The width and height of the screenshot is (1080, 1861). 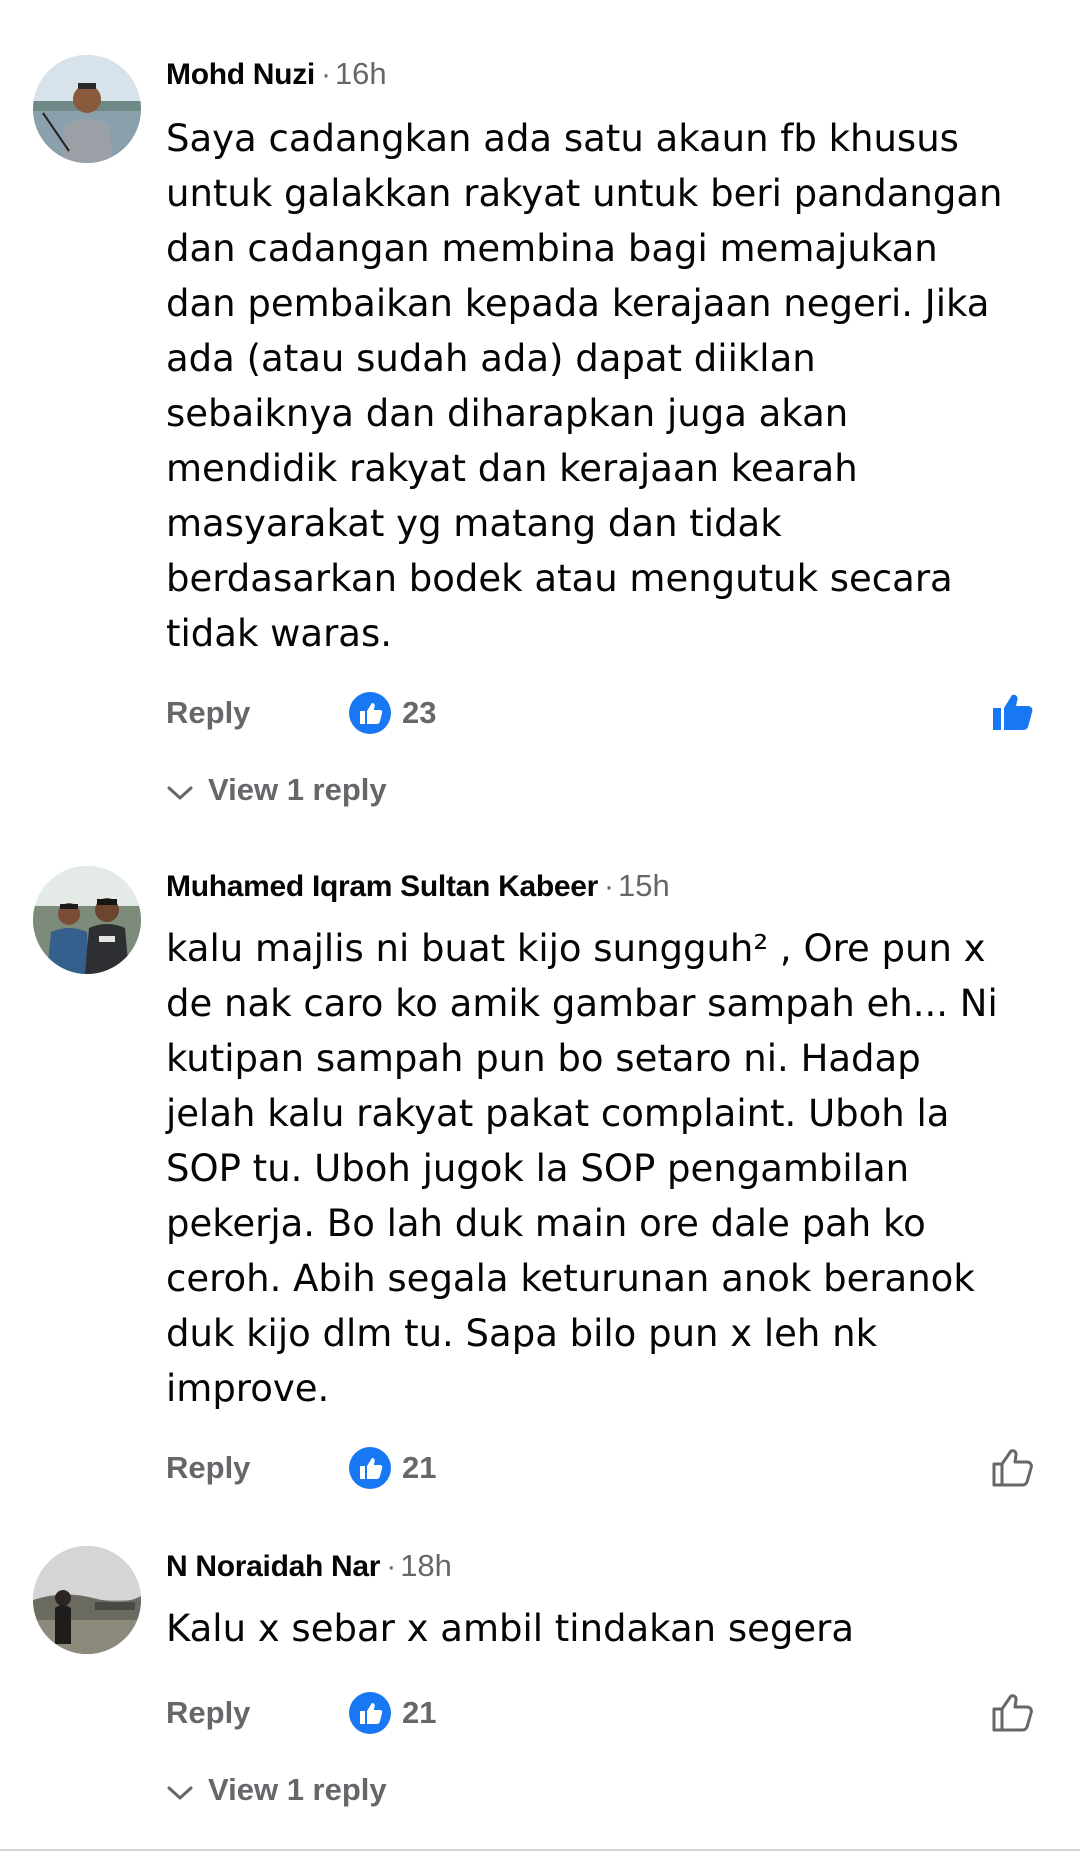 I want to click on comment-header: Muhamed Iqram Sultan Kabeer · 15h, so click(x=418, y=886).